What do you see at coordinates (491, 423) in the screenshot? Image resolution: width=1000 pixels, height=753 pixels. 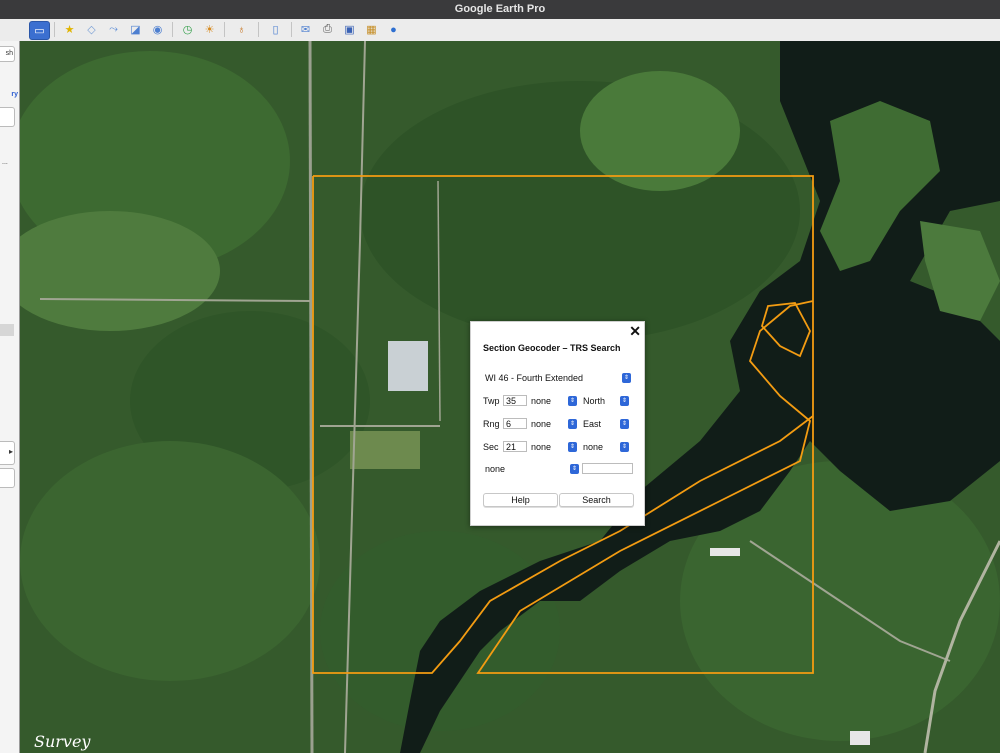 I see `rng-label: Rng` at bounding box center [491, 423].